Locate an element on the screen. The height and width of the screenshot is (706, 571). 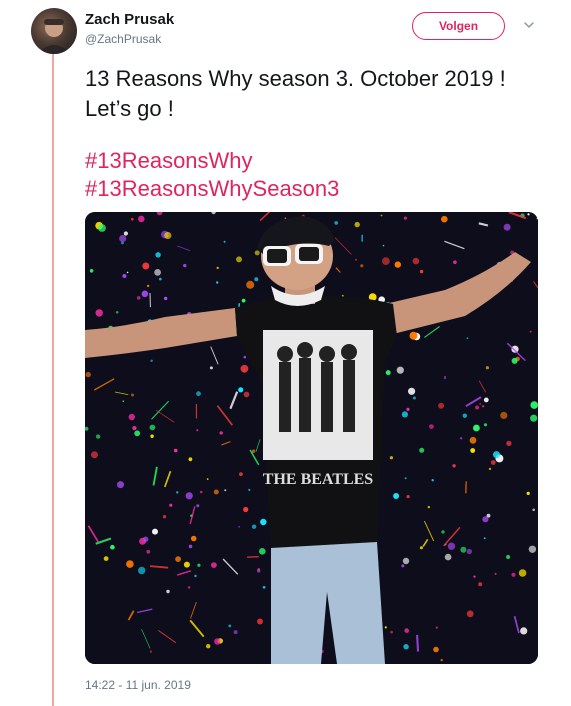
hashtag-link: #13ReasonsWhy is located at coordinates (212, 161).